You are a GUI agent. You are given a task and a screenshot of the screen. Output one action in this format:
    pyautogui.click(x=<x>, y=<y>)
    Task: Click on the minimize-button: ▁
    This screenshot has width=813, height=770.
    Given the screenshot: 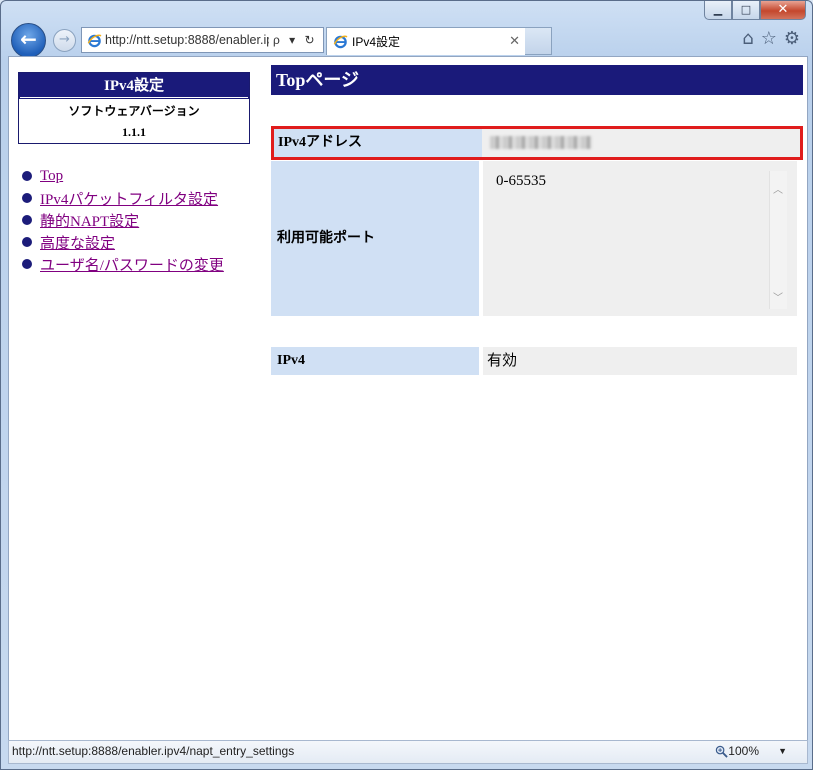 What is the action you would take?
    pyautogui.click(x=718, y=10)
    